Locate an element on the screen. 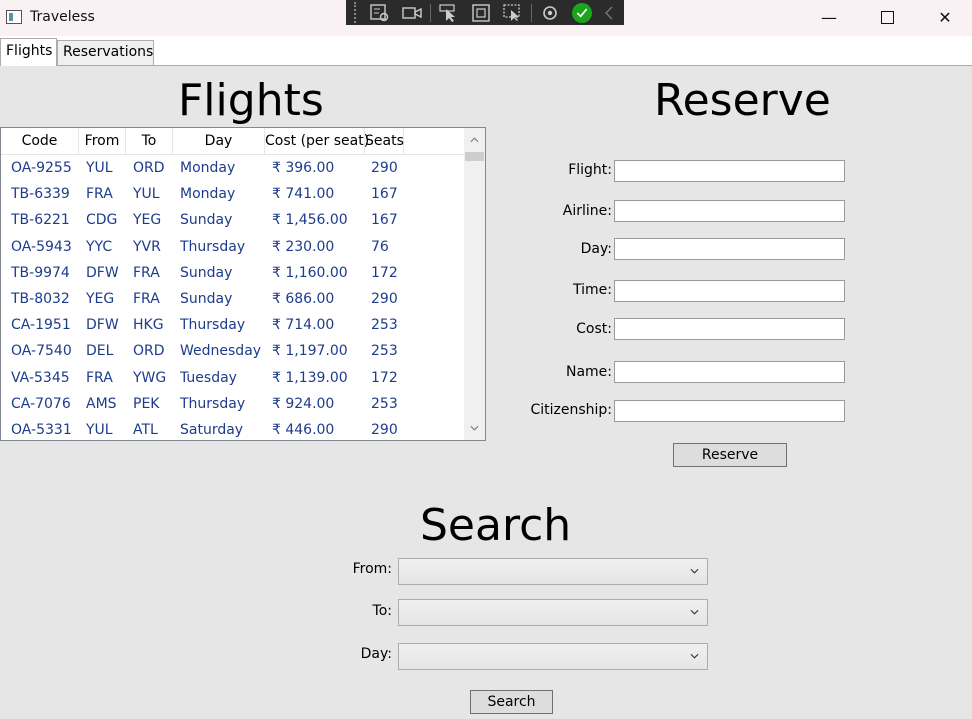 This screenshot has height=719, width=972. toolbar-grip is located at coordinates (357, 12).